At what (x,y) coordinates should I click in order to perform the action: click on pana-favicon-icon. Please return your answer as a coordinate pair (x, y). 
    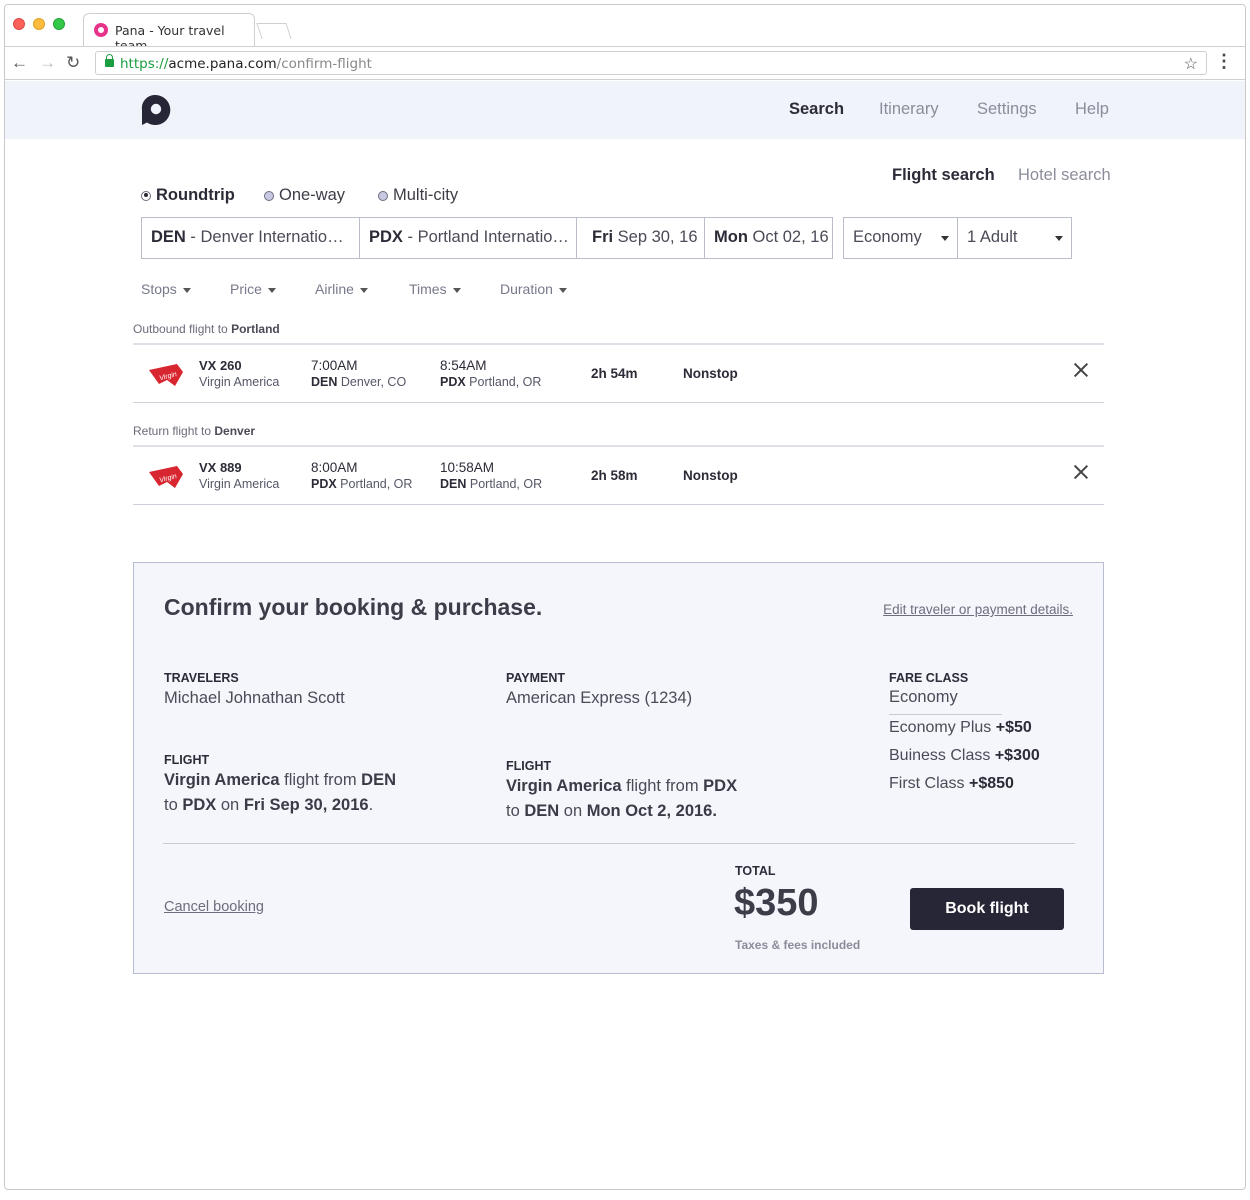
    Looking at the image, I should click on (101, 30).